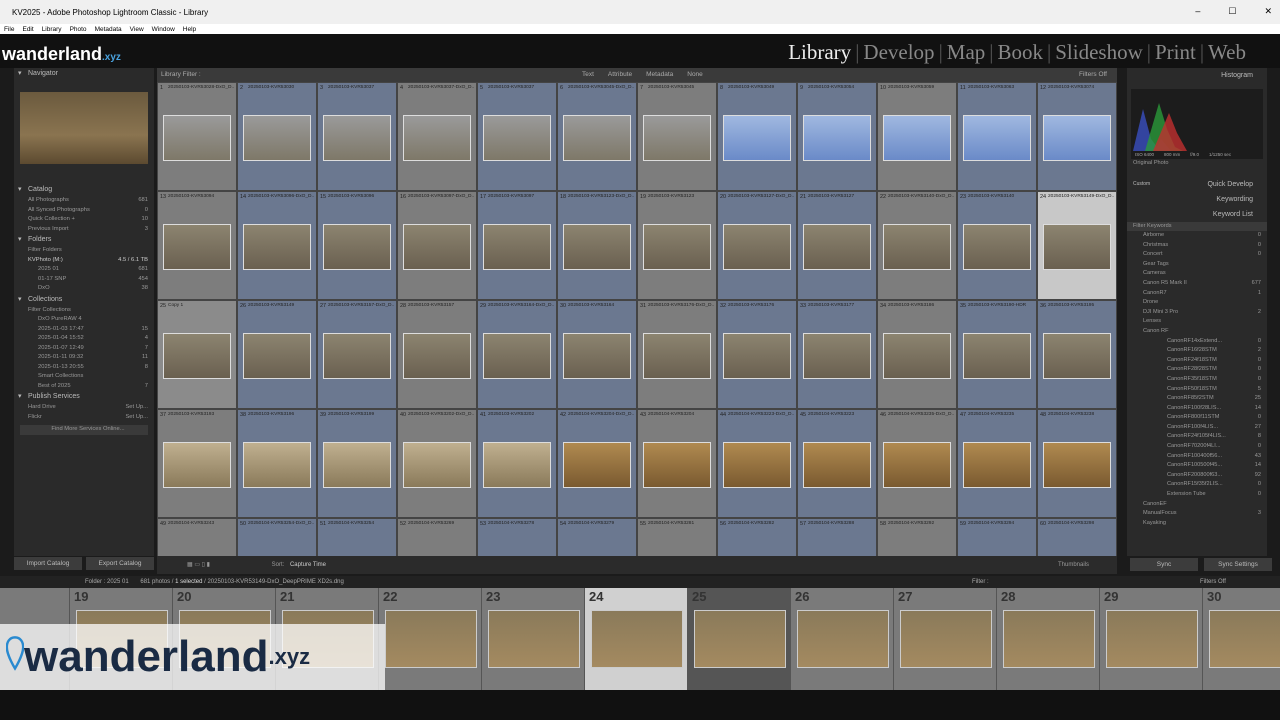 The image size is (1280, 720). Describe the element at coordinates (84, 190) in the screenshot. I see `catalog-header: Catalog` at that location.